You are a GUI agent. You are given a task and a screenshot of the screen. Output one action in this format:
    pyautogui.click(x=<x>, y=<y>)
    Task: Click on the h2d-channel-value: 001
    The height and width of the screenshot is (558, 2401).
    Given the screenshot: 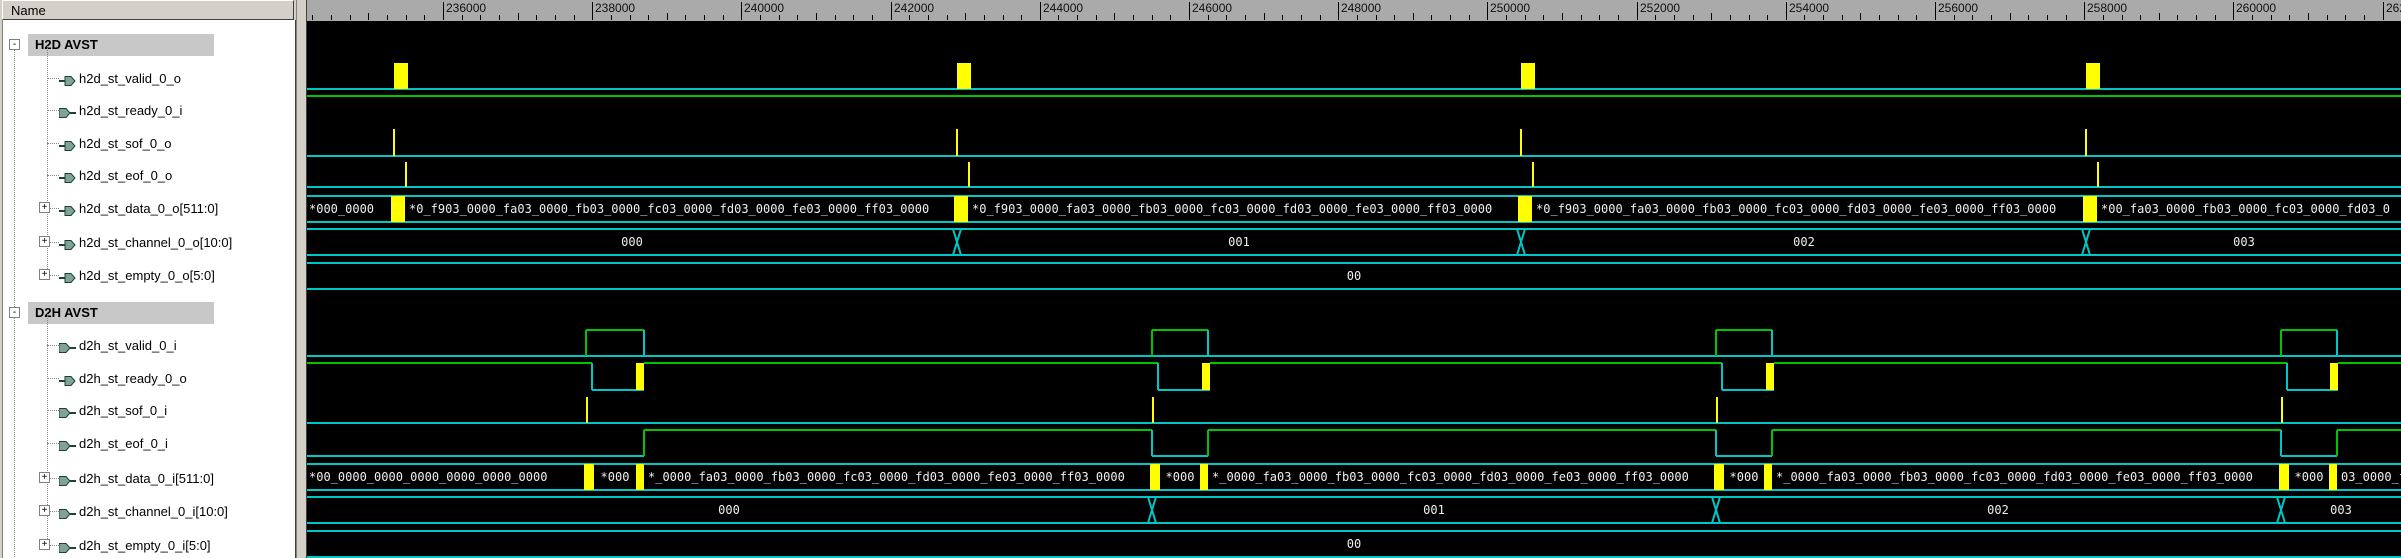 What is the action you would take?
    pyautogui.click(x=1239, y=242)
    